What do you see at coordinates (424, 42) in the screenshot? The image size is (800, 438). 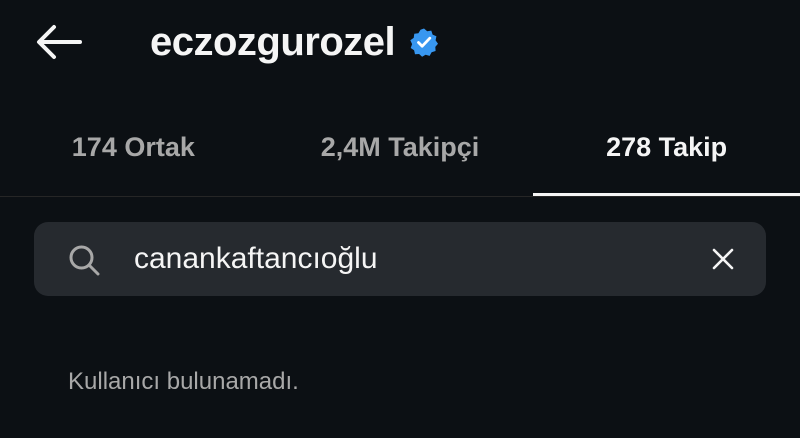 I see `verified-badge-icon` at bounding box center [424, 42].